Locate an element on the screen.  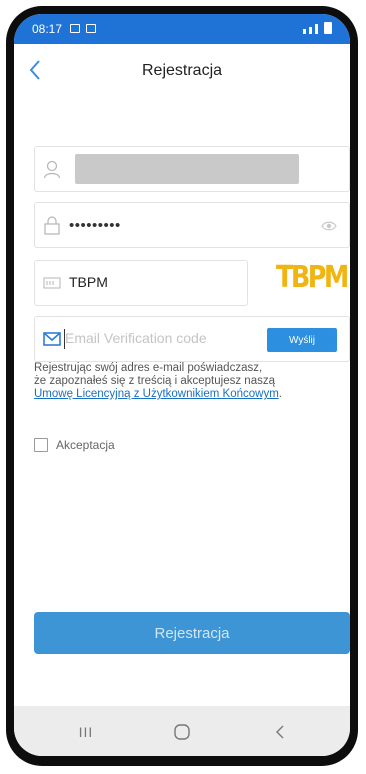
recent-apps-icon: III is located at coordinates (86, 732).